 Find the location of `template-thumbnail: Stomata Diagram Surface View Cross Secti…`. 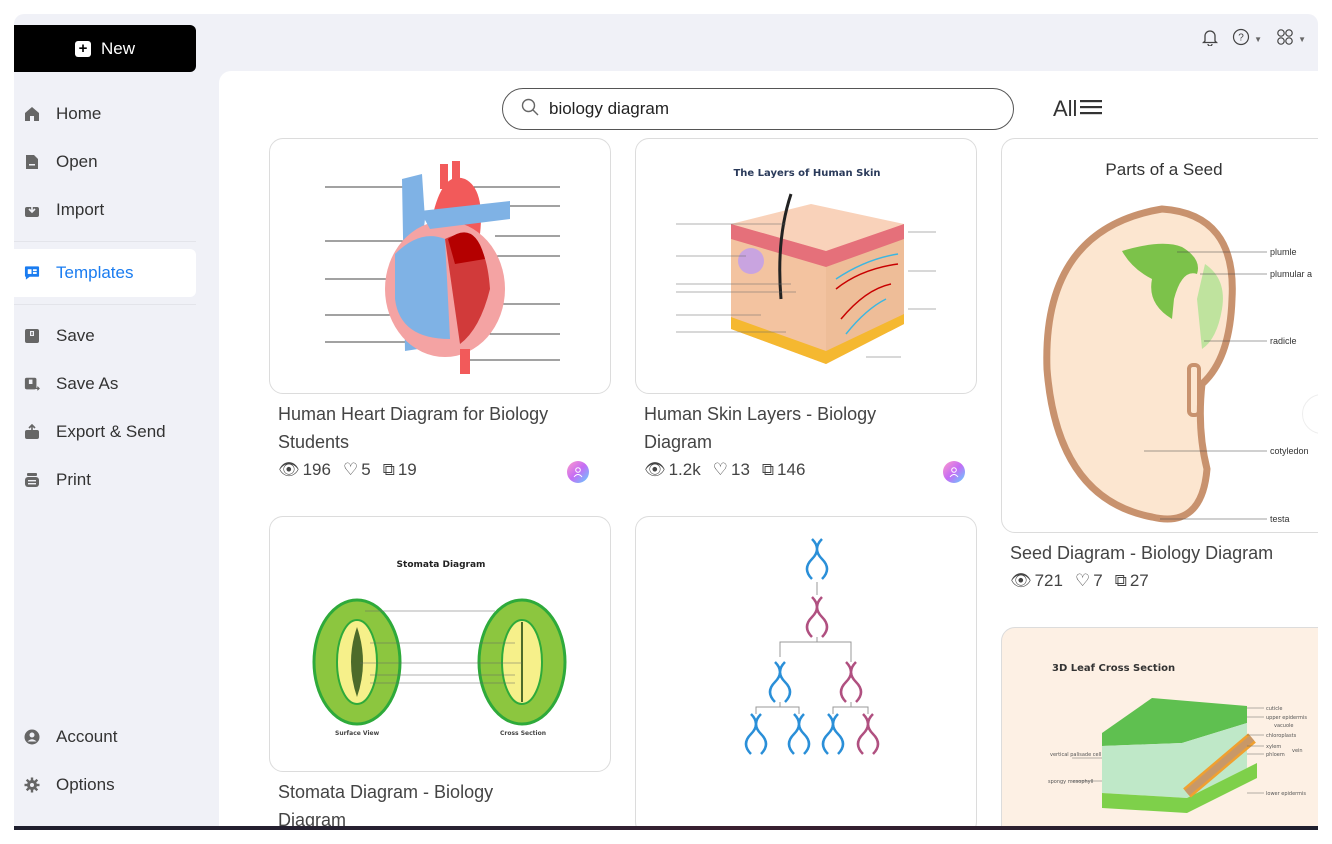

template-thumbnail: Stomata Diagram Surface View Cross Secti… is located at coordinates (440, 644).